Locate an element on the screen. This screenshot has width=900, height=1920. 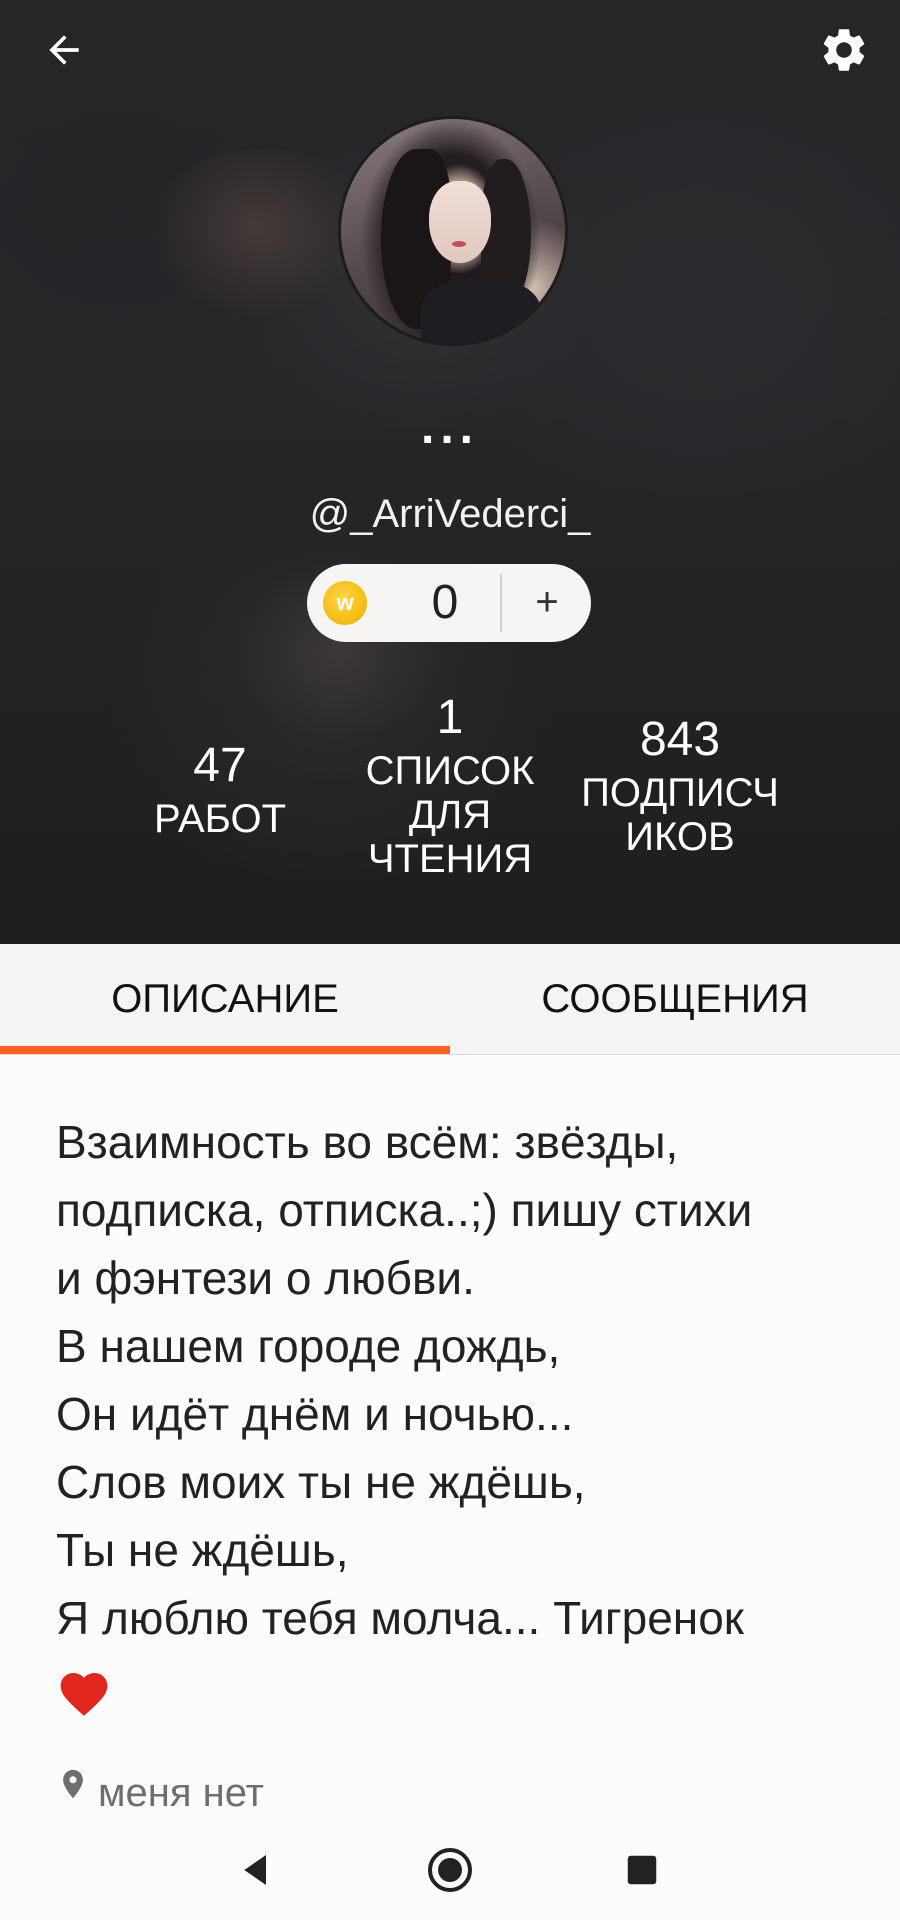
gear-icon is located at coordinates (844, 50).